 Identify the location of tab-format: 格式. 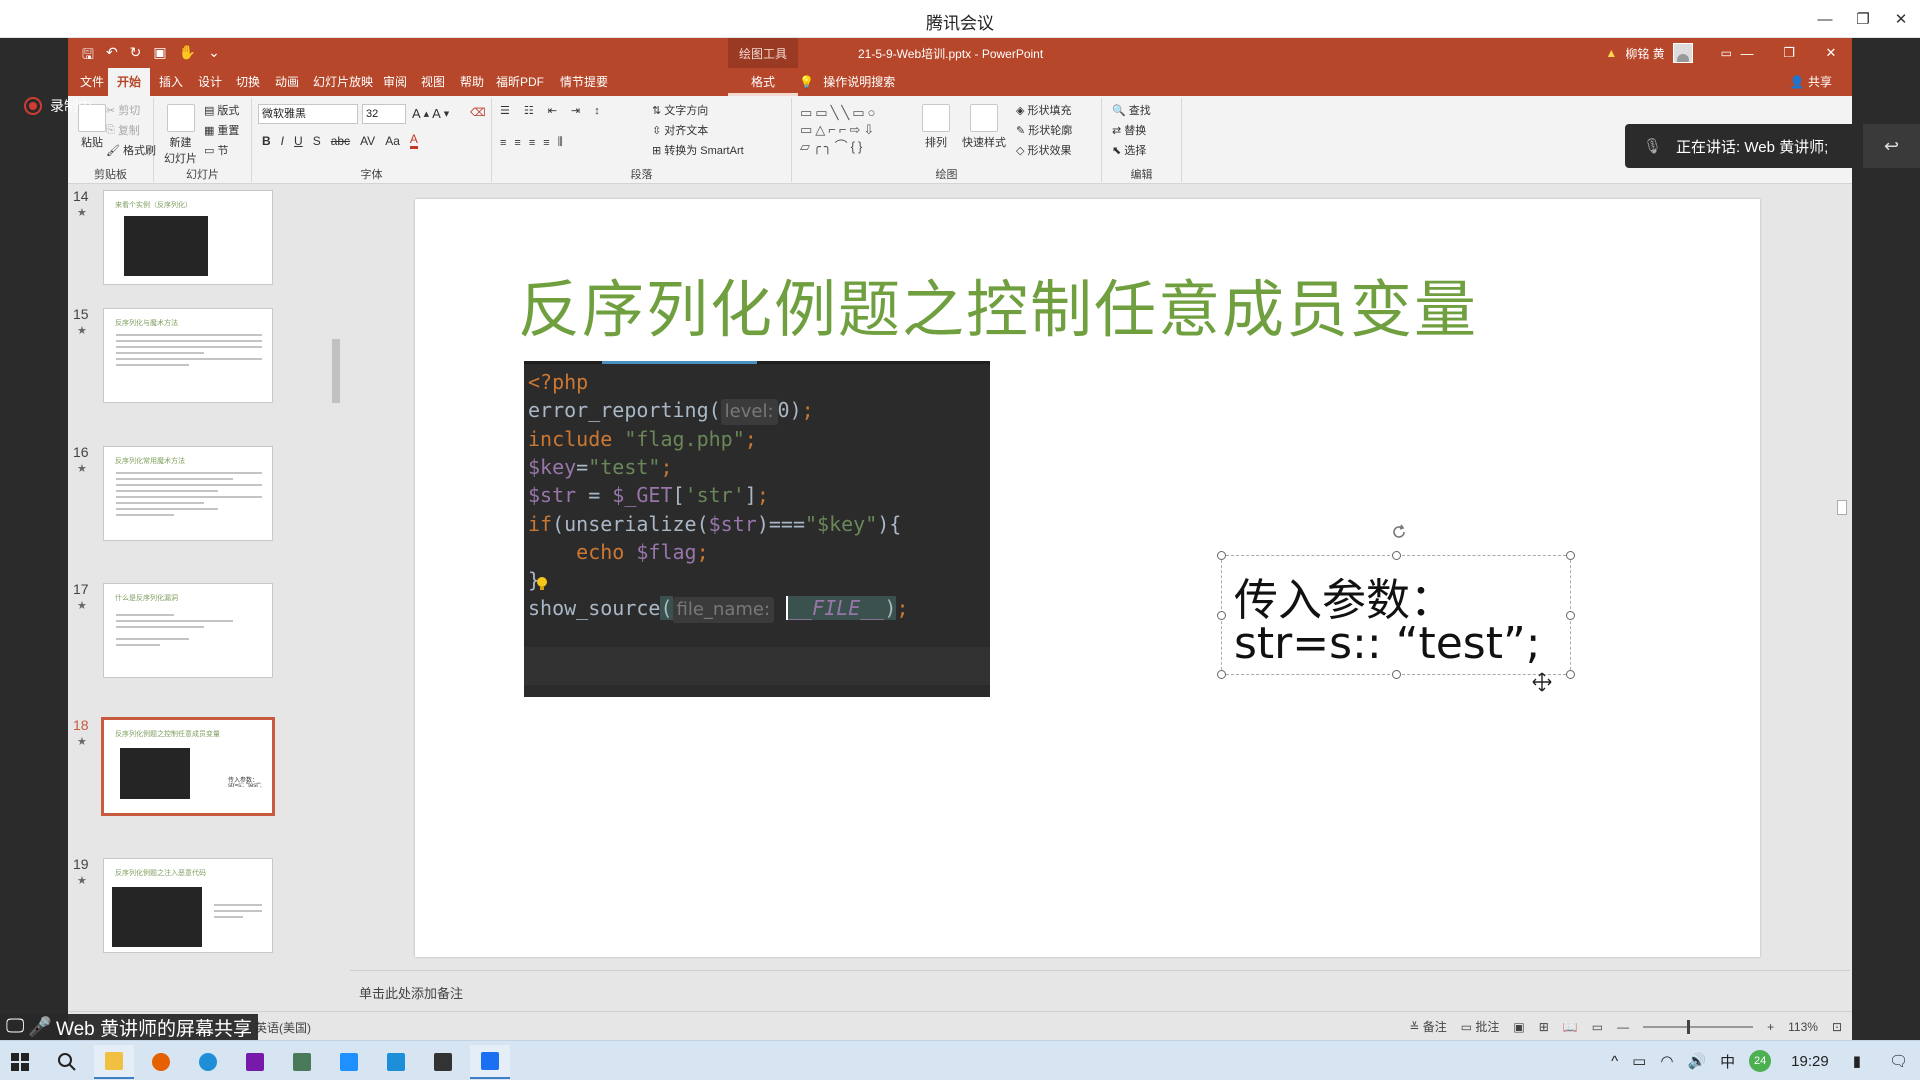
(763, 82).